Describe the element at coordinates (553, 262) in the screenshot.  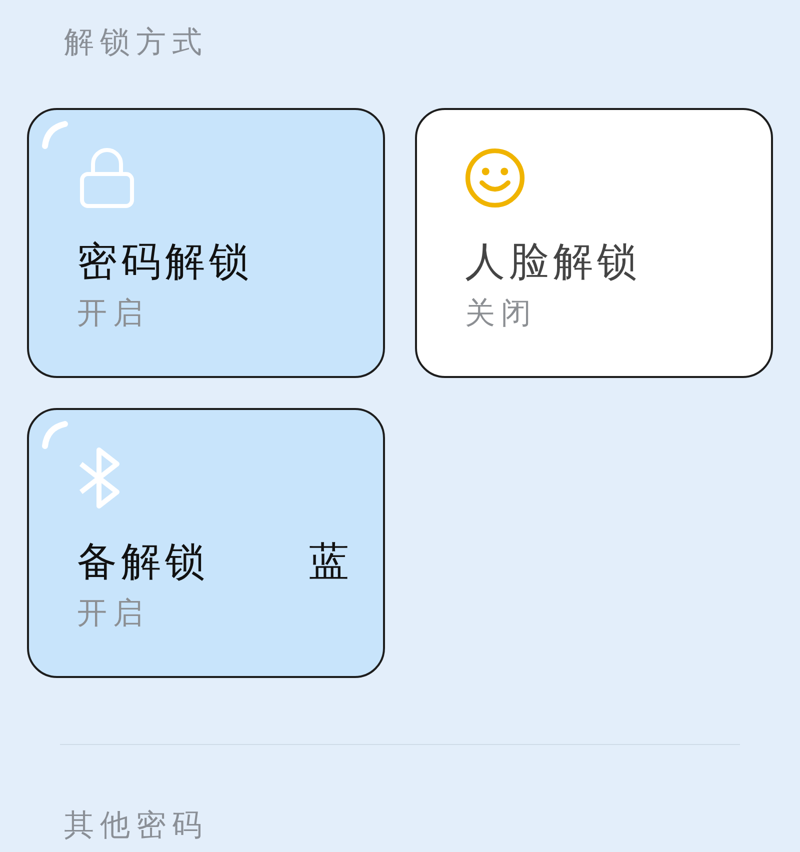
I see `card-title: 人脸解锁` at that location.